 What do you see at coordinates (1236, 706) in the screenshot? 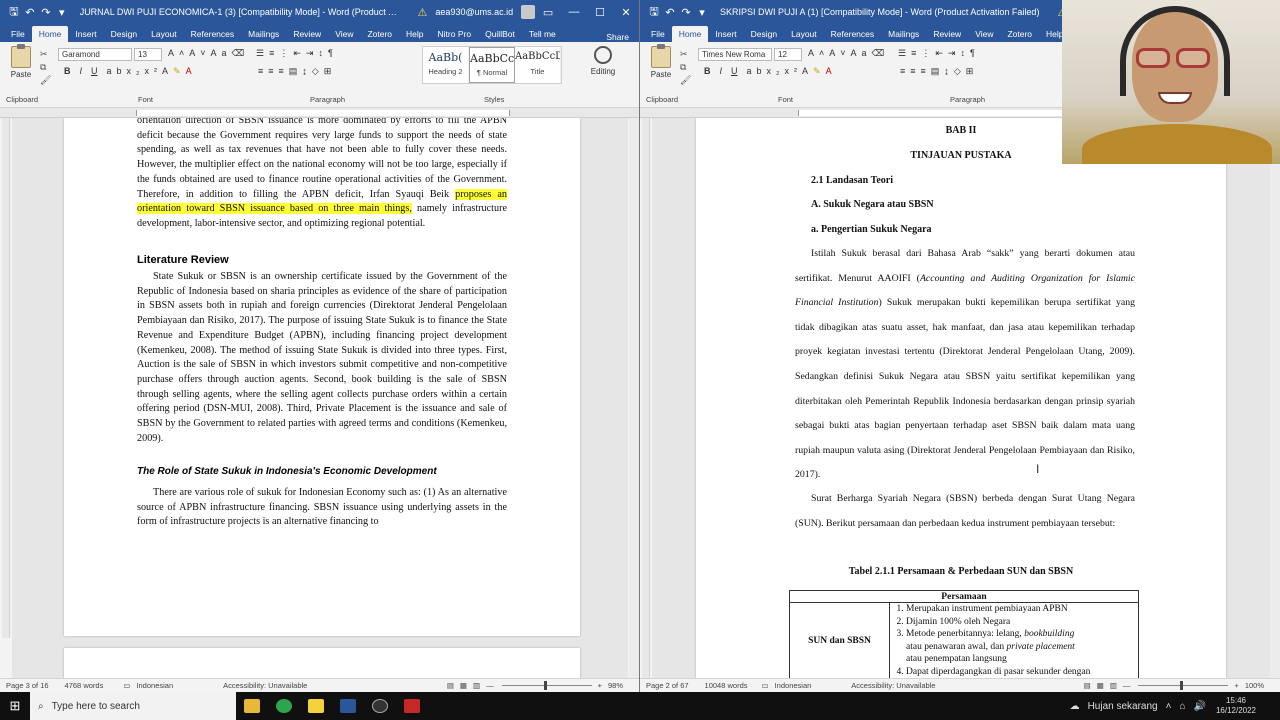
I see `clock: 15:46 16/12/2022` at bounding box center [1236, 706].